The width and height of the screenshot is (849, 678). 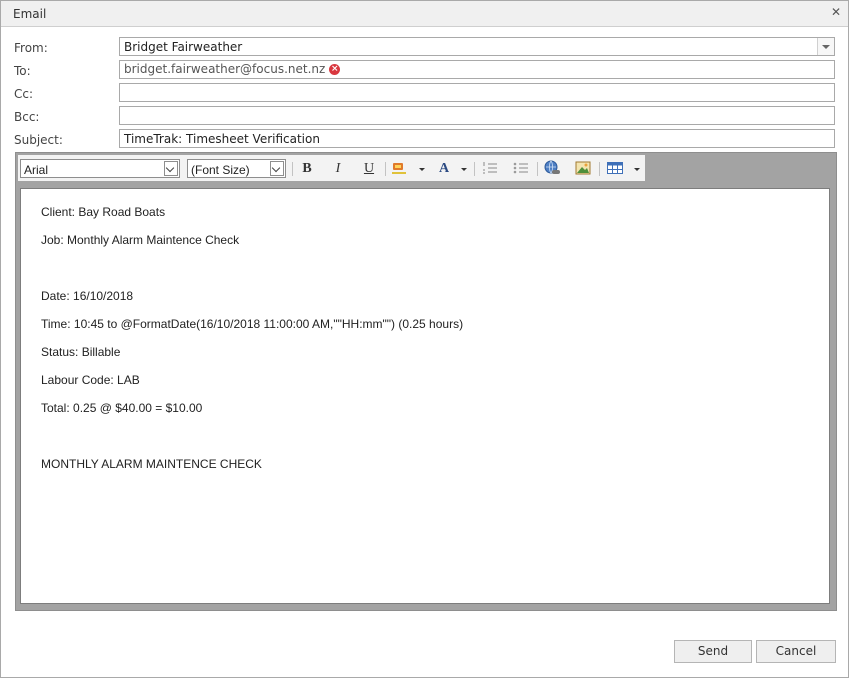 I want to click on unordered-list-icon, so click(x=521, y=169).